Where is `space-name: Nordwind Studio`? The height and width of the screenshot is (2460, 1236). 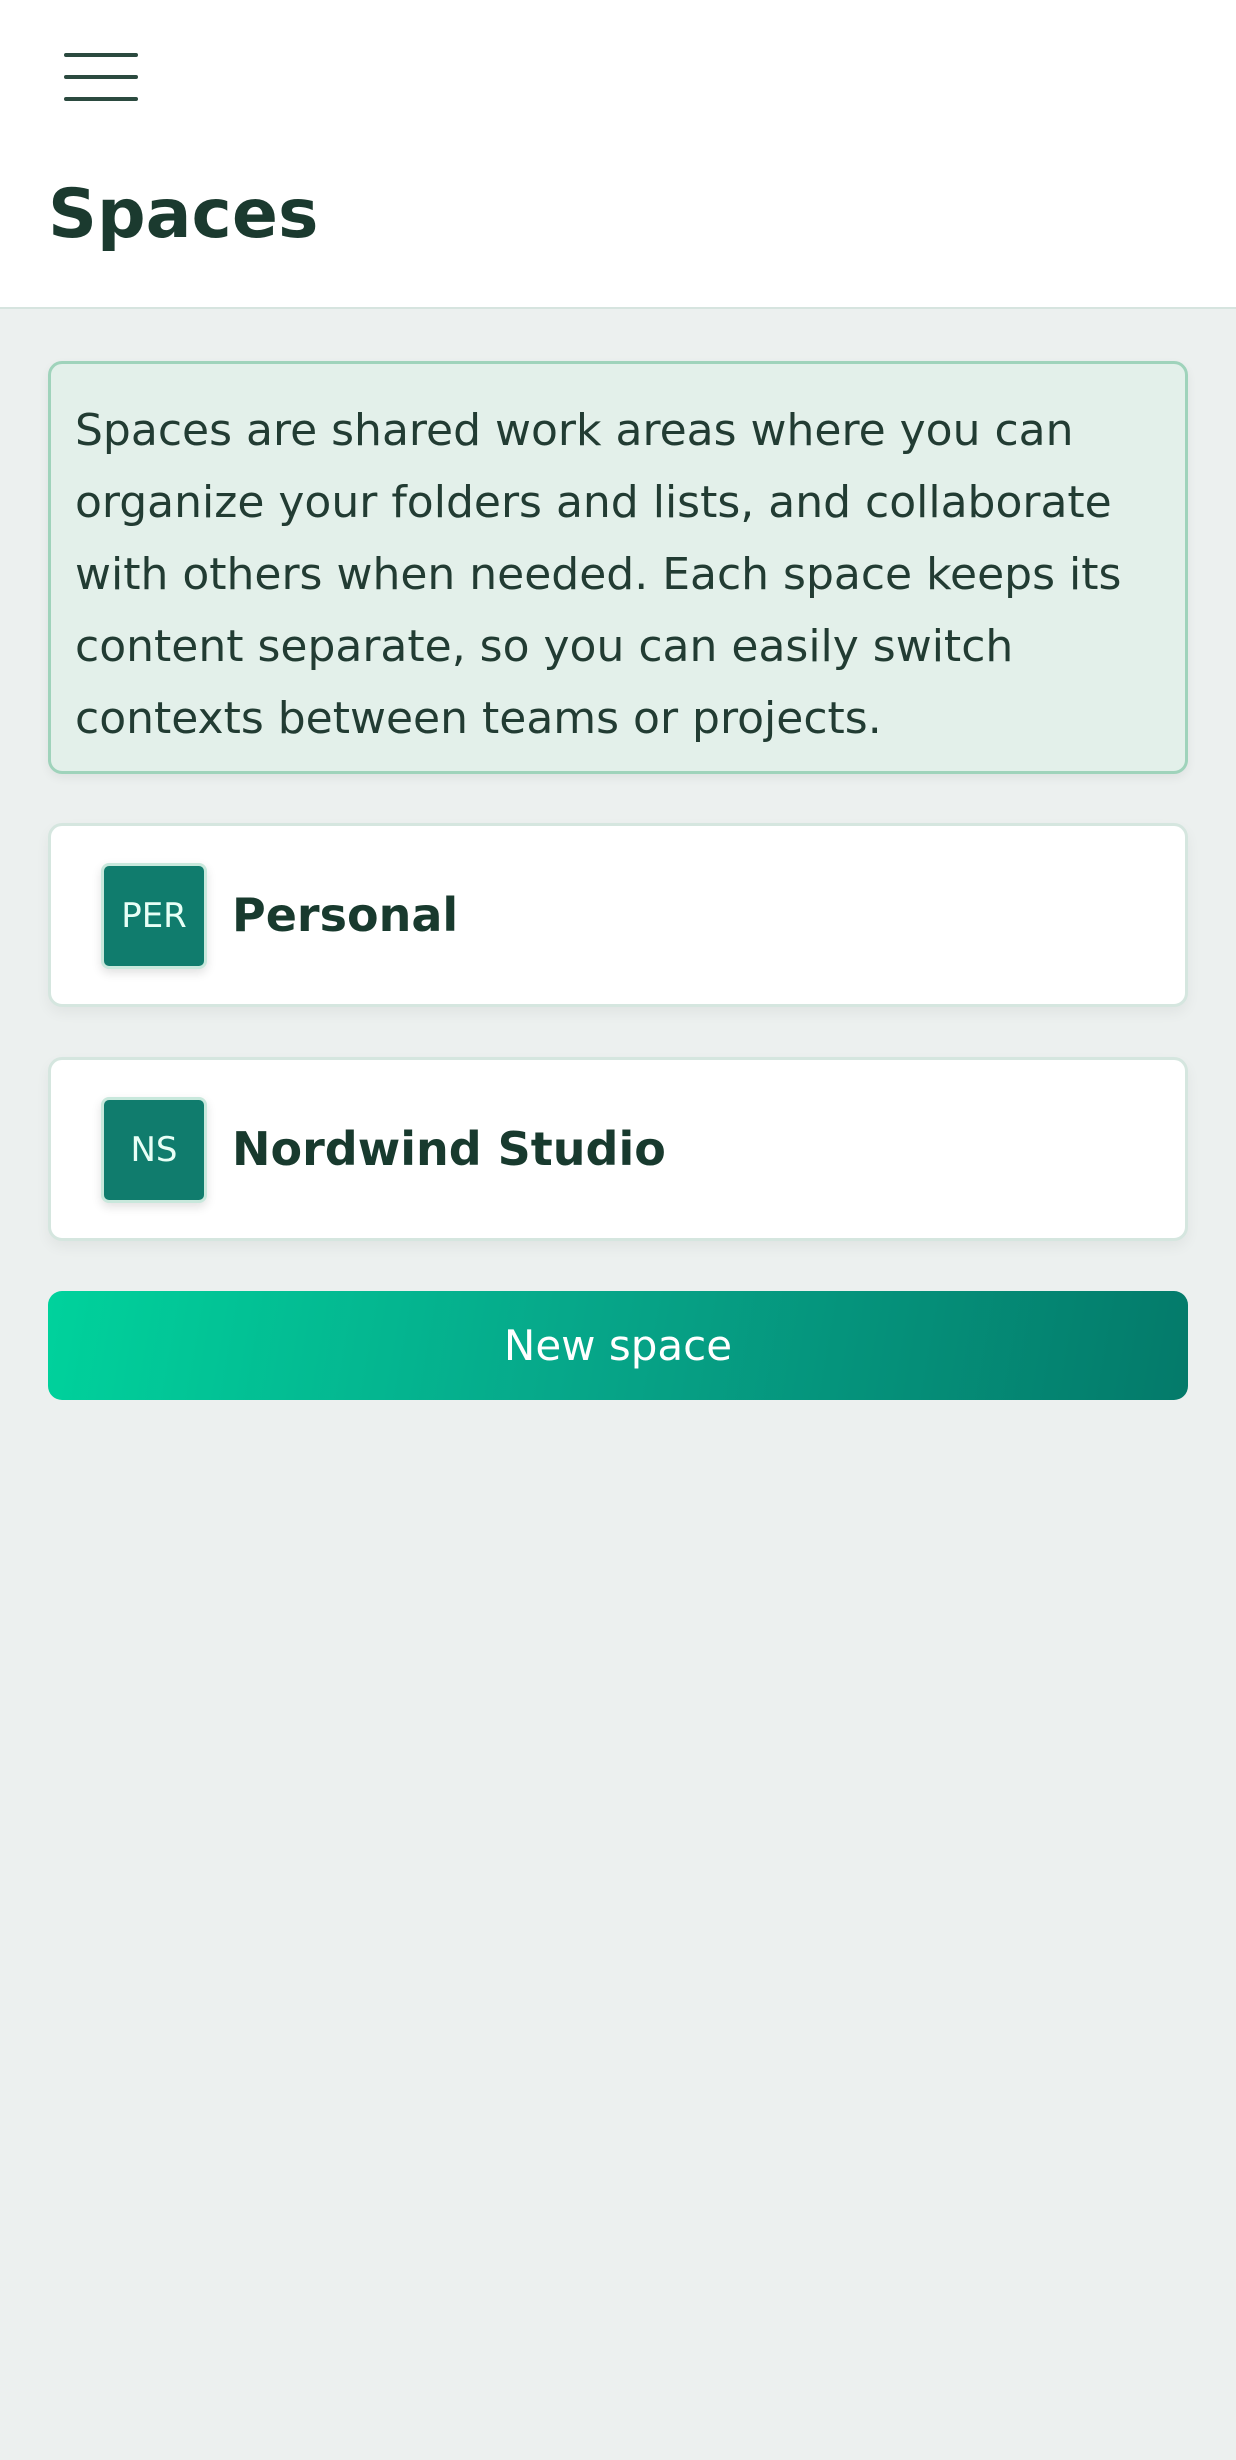 space-name: Nordwind Studio is located at coordinates (449, 1149).